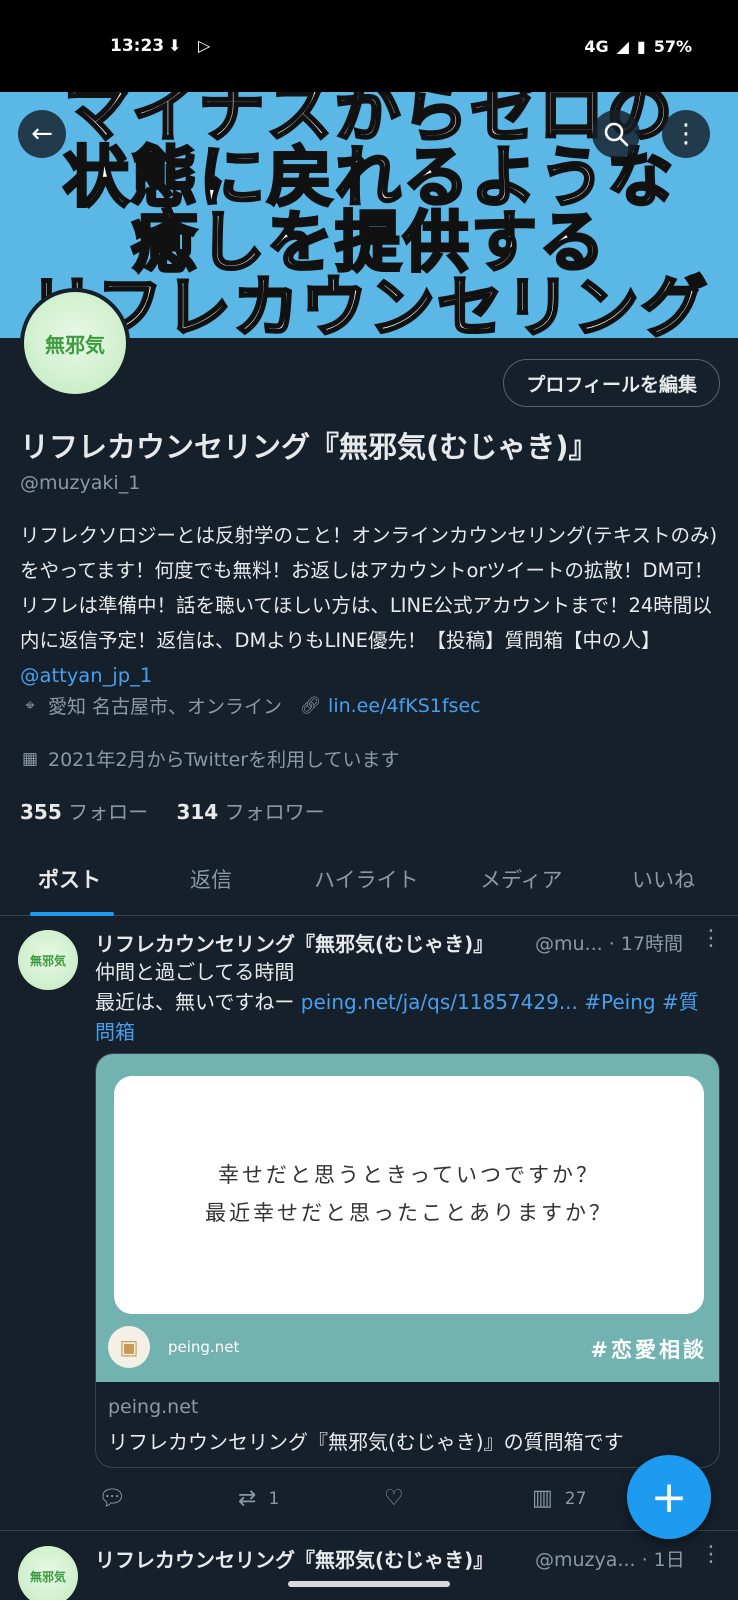  What do you see at coordinates (204, 1347) in the screenshot?
I see `card-image-site: peing.net` at bounding box center [204, 1347].